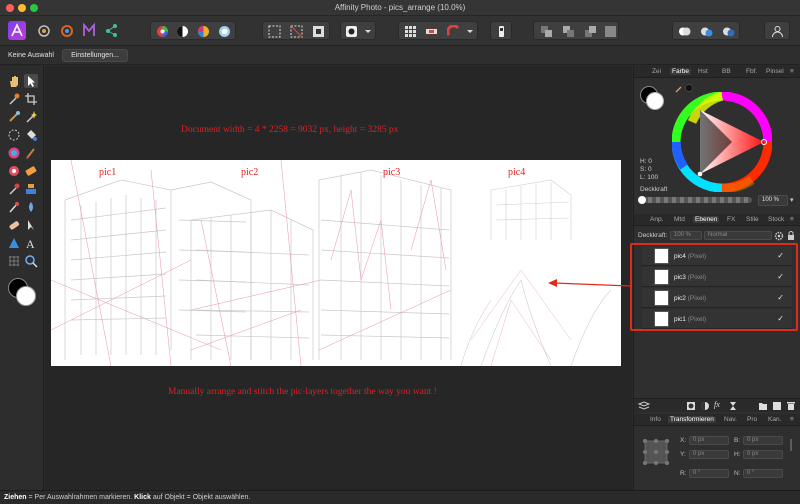 The width and height of the screenshot is (800, 504). What do you see at coordinates (779, 236) in the screenshot?
I see `layer-settings-gear-icon` at bounding box center [779, 236].